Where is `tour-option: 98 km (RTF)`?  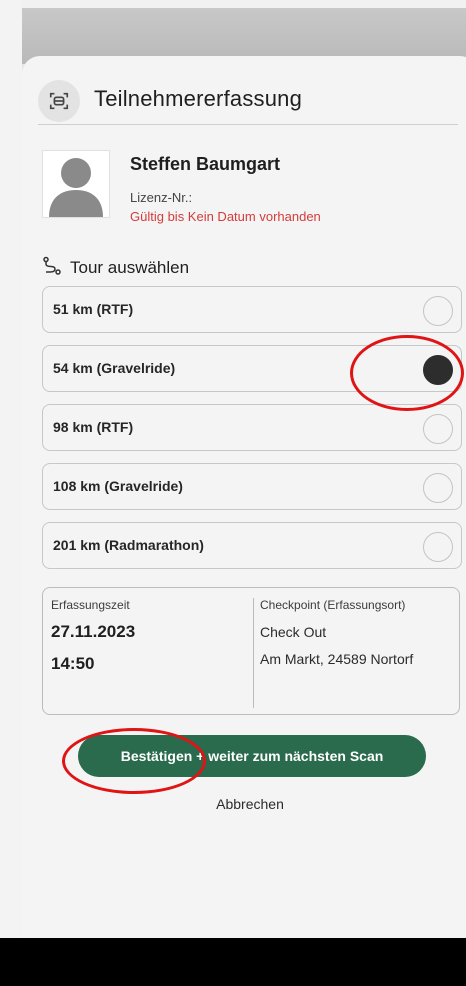
tour-option: 98 km (RTF) is located at coordinates (252, 427).